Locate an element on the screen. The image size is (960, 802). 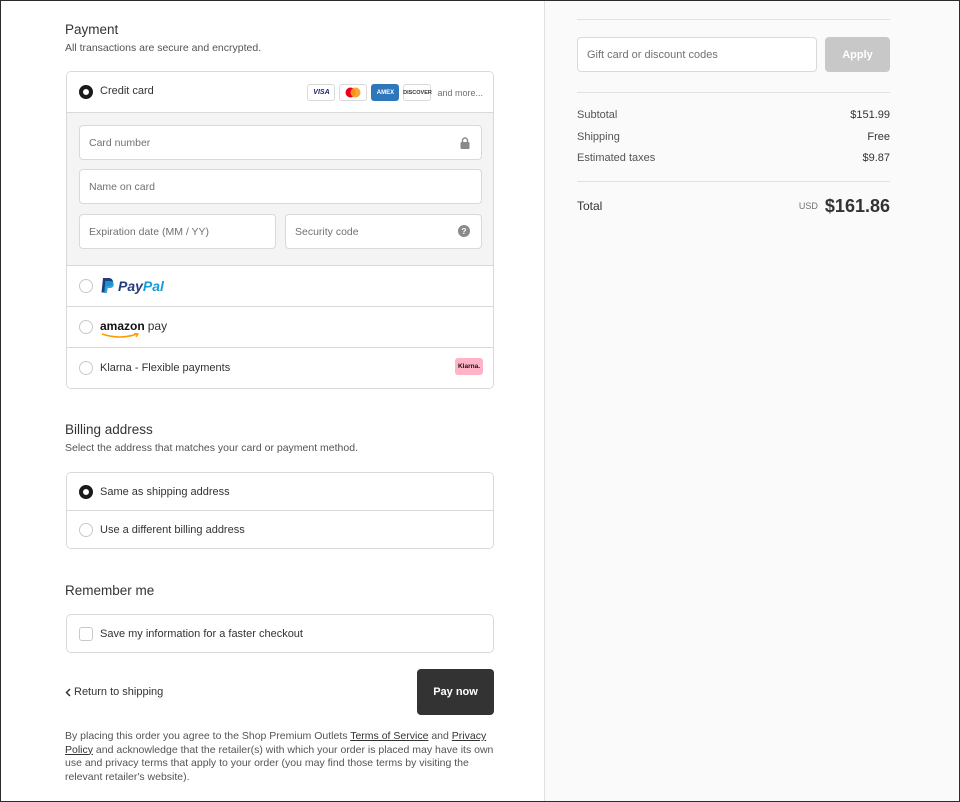
expiration-date-field is located at coordinates (177, 231).